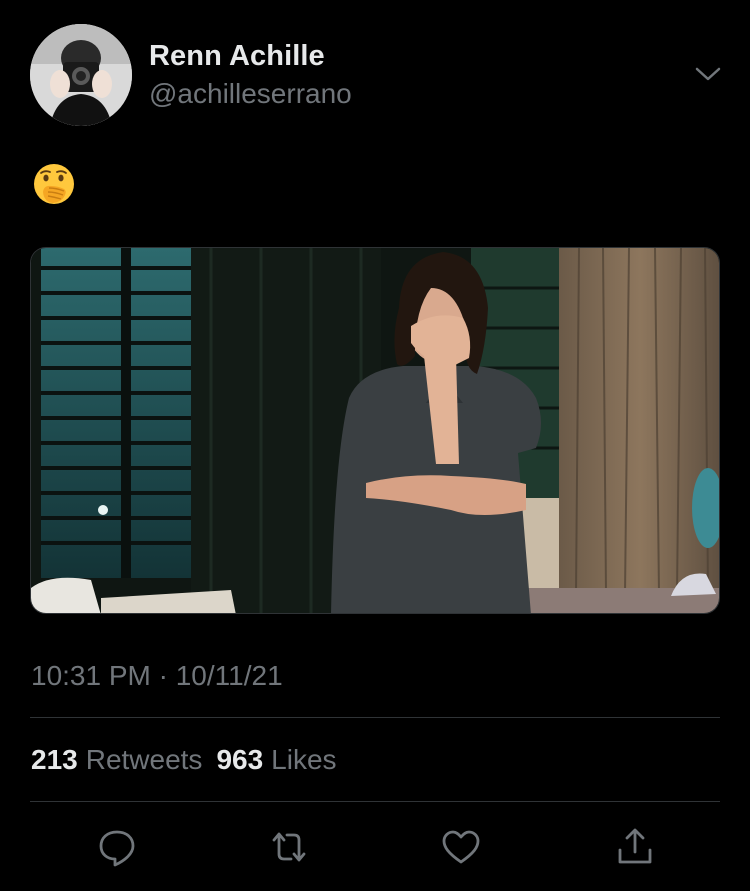 The width and height of the screenshot is (750, 891). I want to click on author-handle: @achilleserrano, so click(250, 94).